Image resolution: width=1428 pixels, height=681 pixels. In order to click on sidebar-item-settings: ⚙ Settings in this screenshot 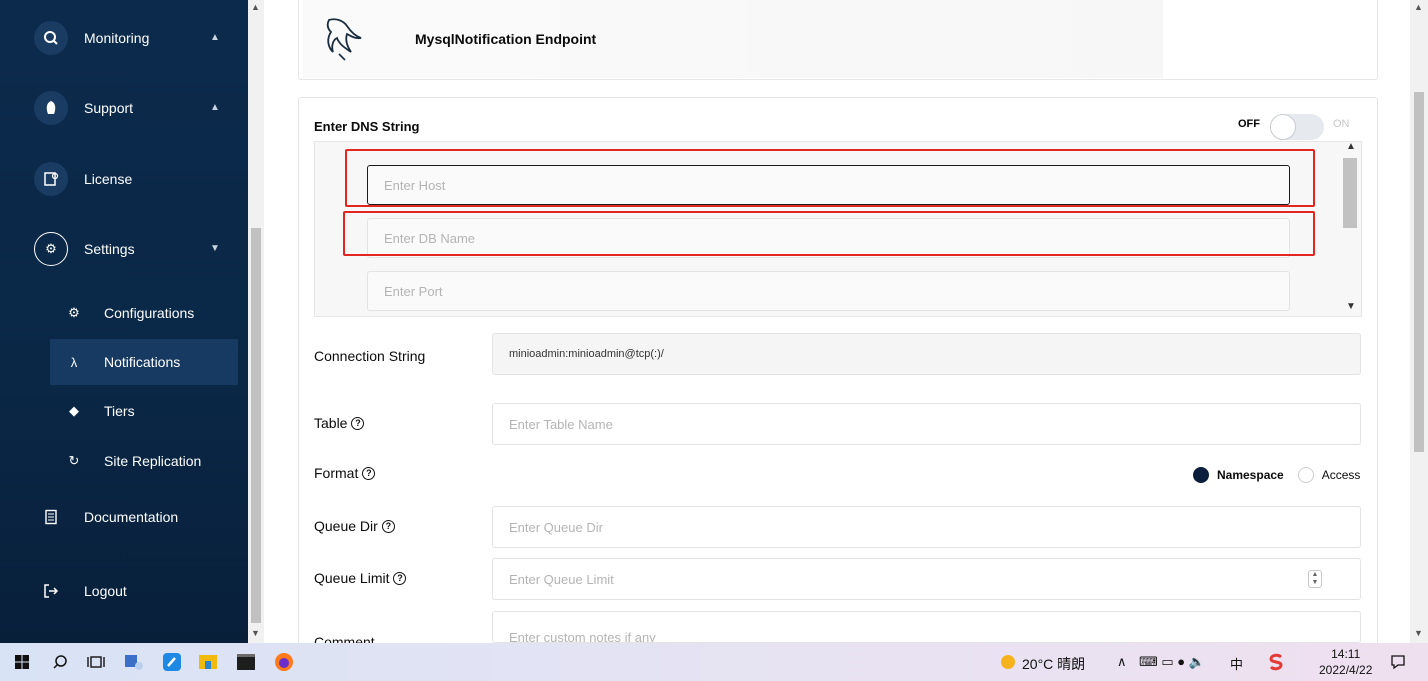, I will do `click(84, 249)`.